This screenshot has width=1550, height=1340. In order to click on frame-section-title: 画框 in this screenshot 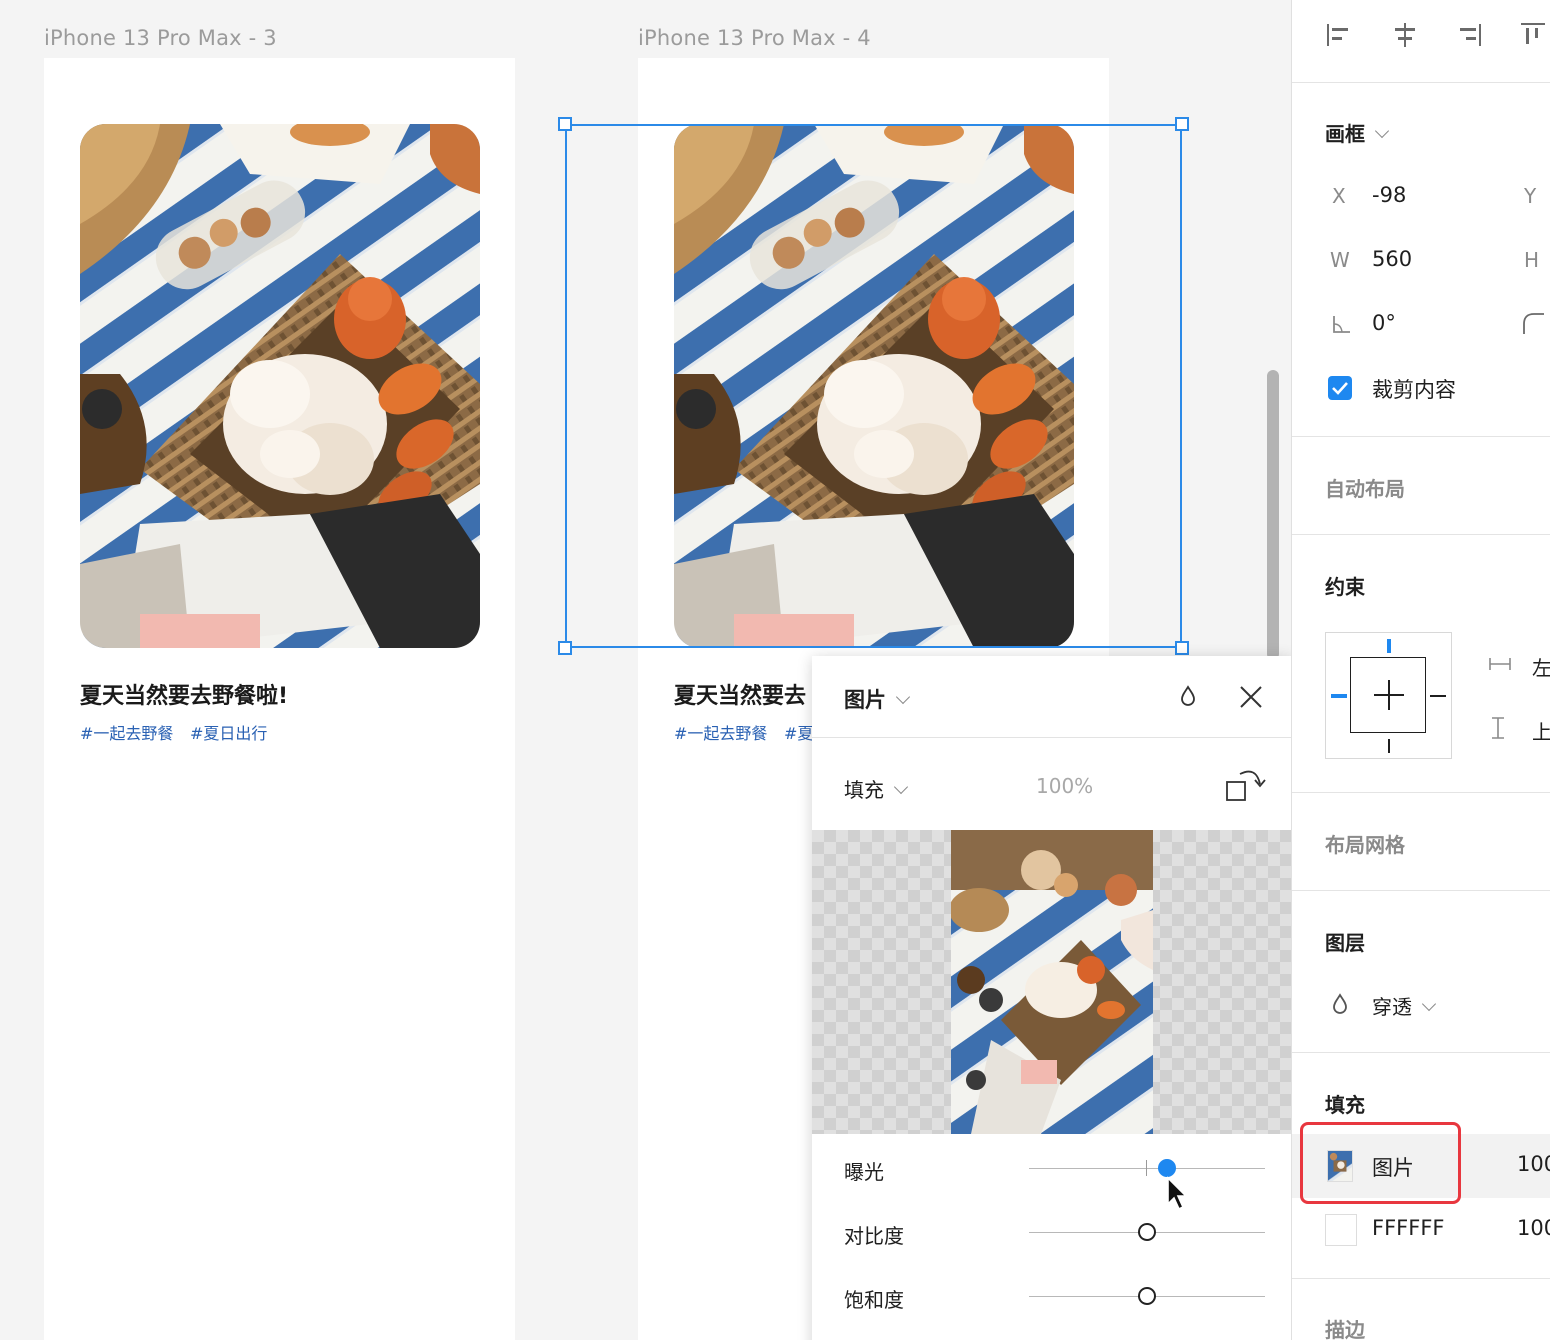, I will do `click(1345, 134)`.